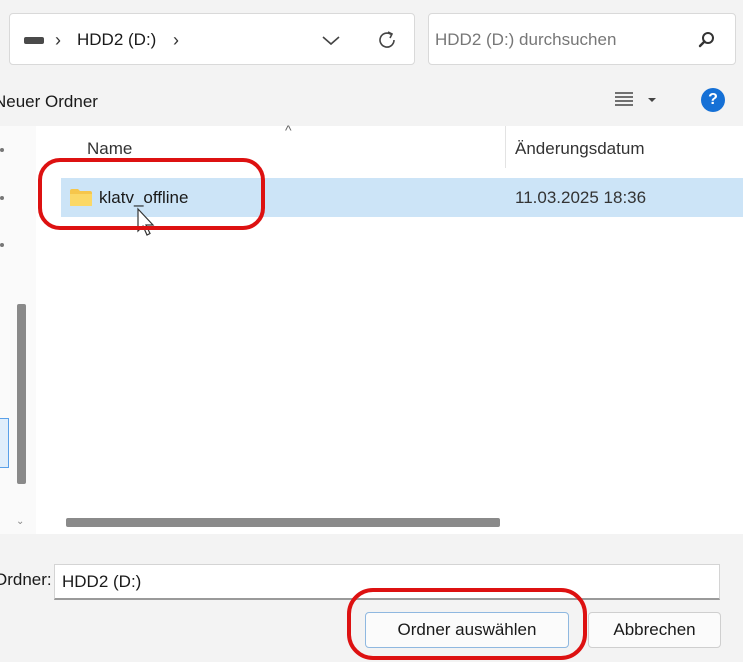 This screenshot has height=662, width=743. I want to click on horizontal-scrollbar, so click(283, 522).